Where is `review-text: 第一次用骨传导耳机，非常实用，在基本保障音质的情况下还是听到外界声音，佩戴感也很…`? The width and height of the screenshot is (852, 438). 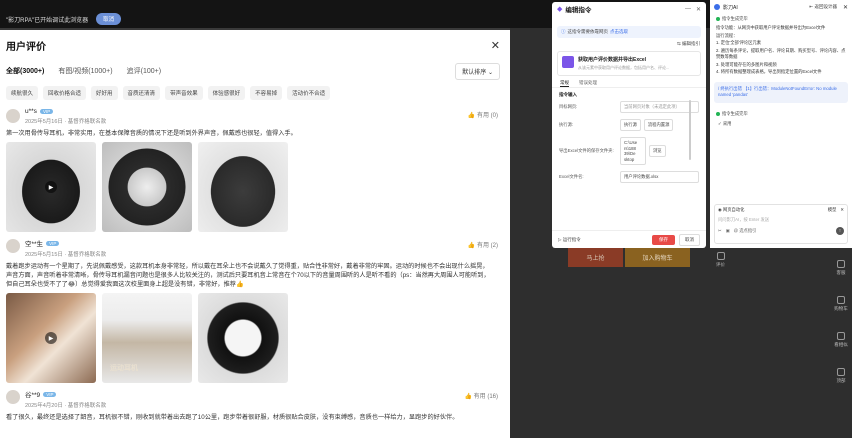 review-text: 第一次用骨传导耳机，非常实用，在基本保障音质的情况下还是听到外界声音，佩戴感也很… is located at coordinates (151, 133).